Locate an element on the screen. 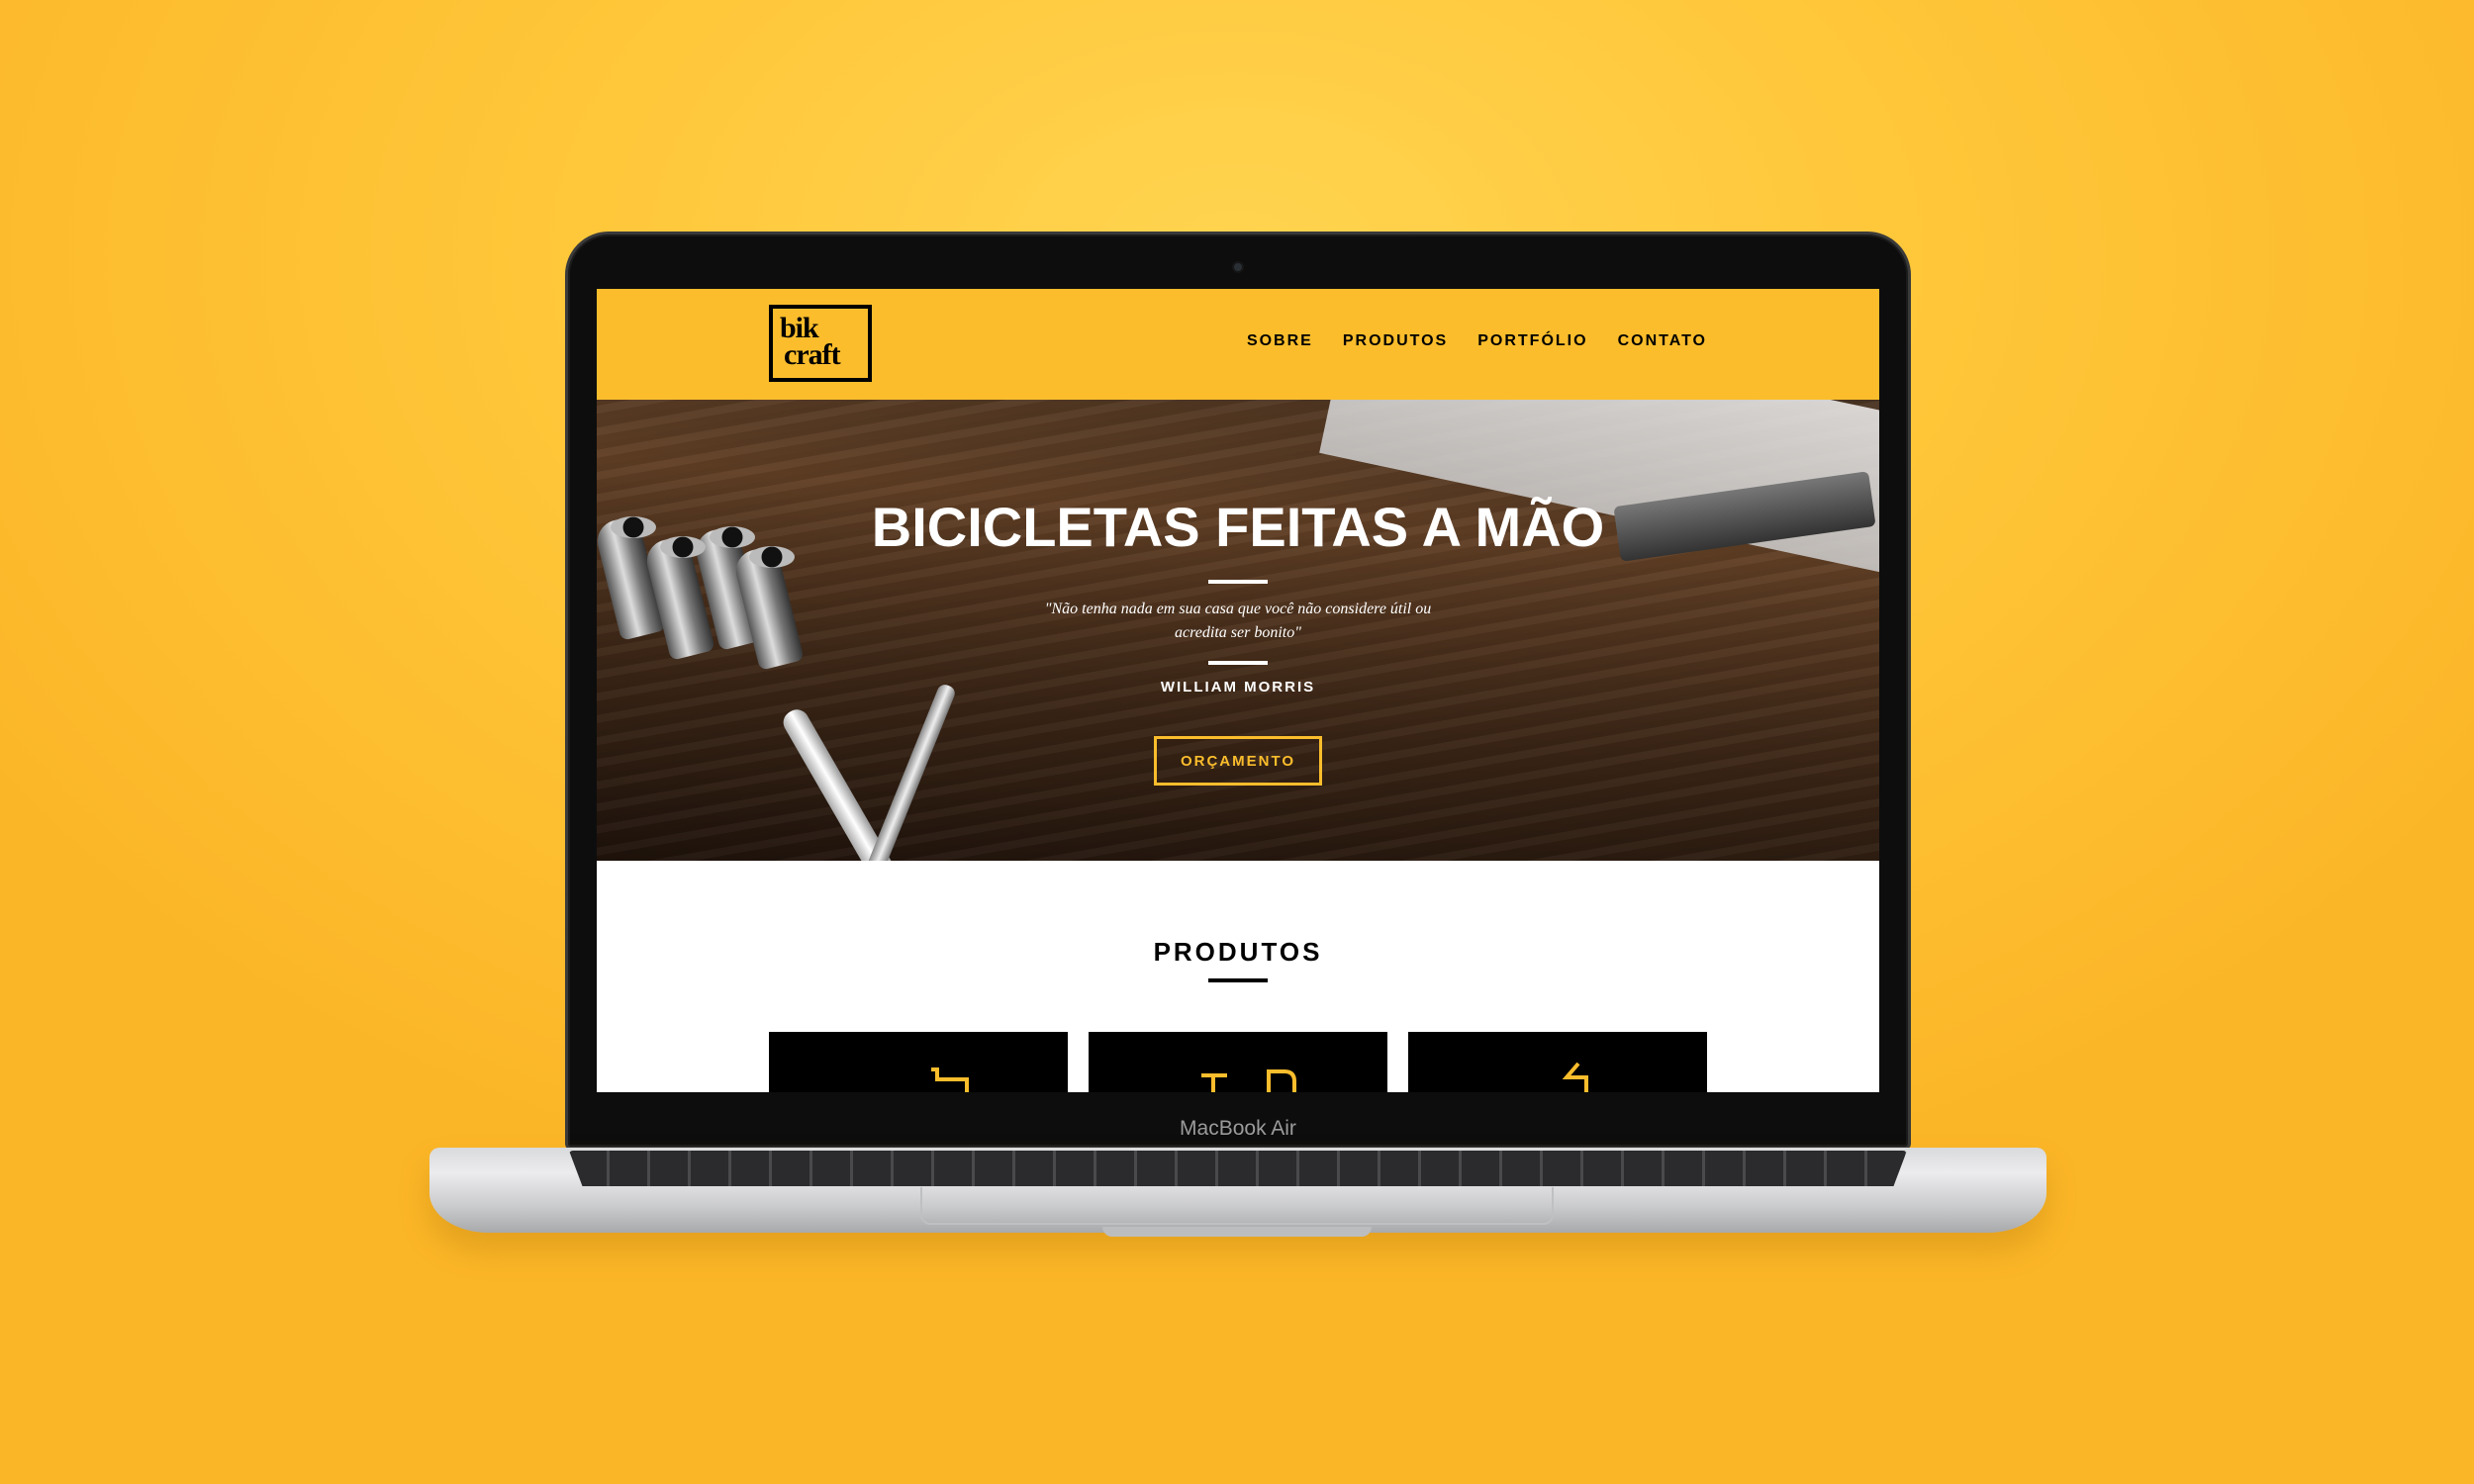 This screenshot has width=2474, height=1484. nav-item-portfolio: PORTFÓLIO is located at coordinates (1532, 341).